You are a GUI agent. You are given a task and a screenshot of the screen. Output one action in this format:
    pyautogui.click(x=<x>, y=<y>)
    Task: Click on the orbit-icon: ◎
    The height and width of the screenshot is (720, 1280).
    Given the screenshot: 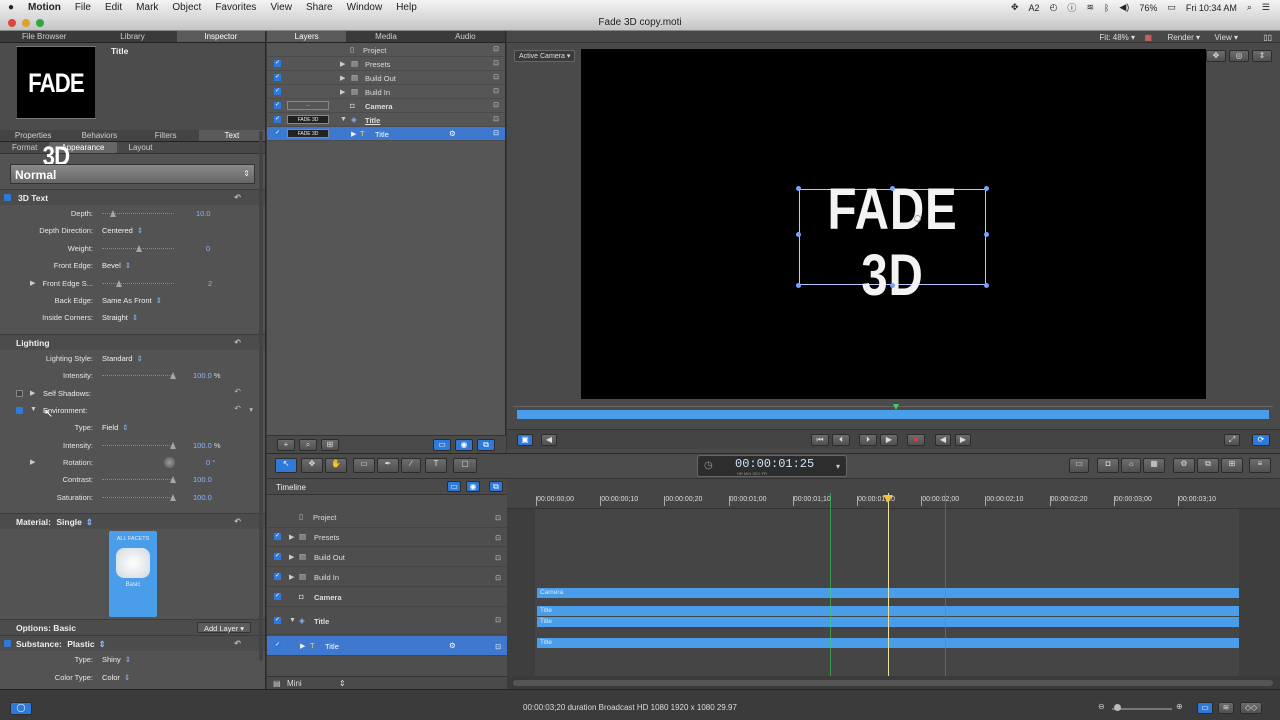 What is the action you would take?
    pyautogui.click(x=1239, y=56)
    